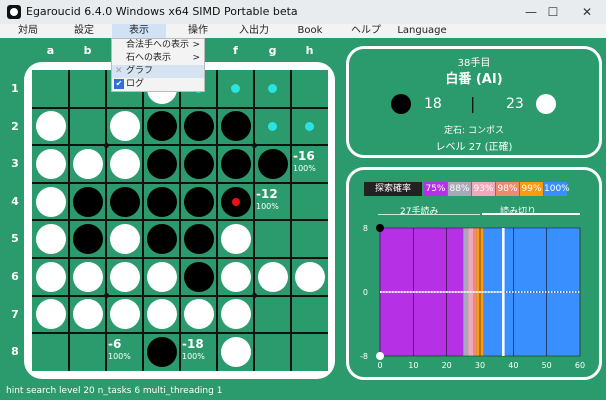  What do you see at coordinates (15, 314) in the screenshot?
I see `row-label: 7` at bounding box center [15, 314].